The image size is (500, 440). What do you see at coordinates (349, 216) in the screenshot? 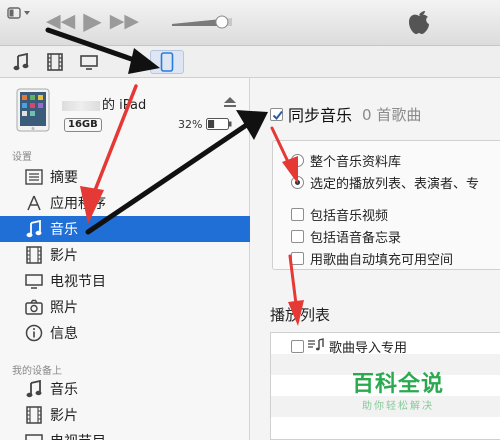
I see `option-label: 包括音乐视频` at bounding box center [349, 216].